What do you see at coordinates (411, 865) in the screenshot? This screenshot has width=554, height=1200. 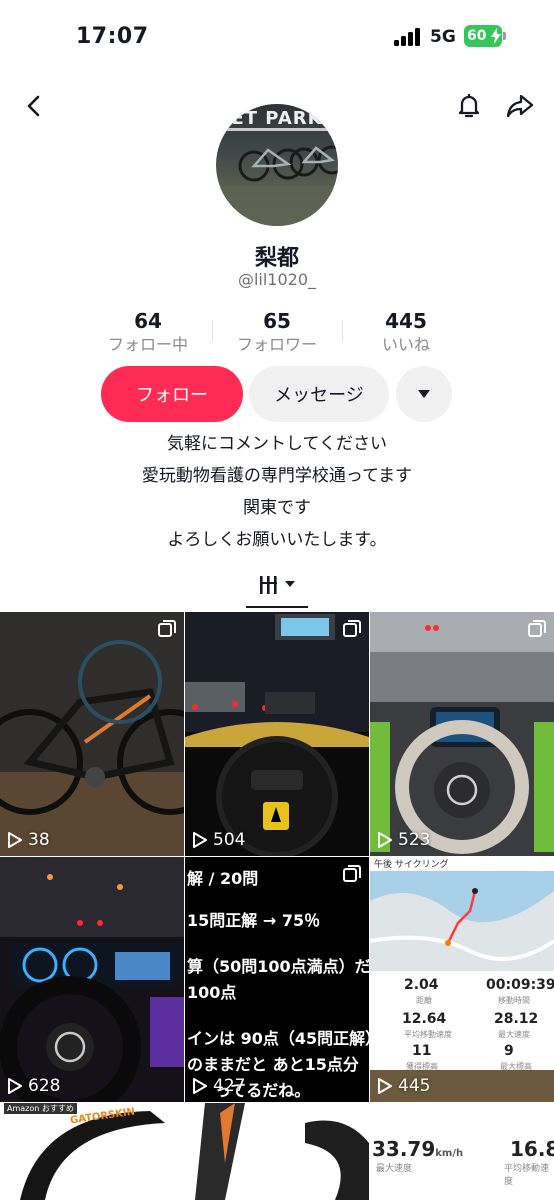 I see `map-card-title: 午後 サイクリング` at bounding box center [411, 865].